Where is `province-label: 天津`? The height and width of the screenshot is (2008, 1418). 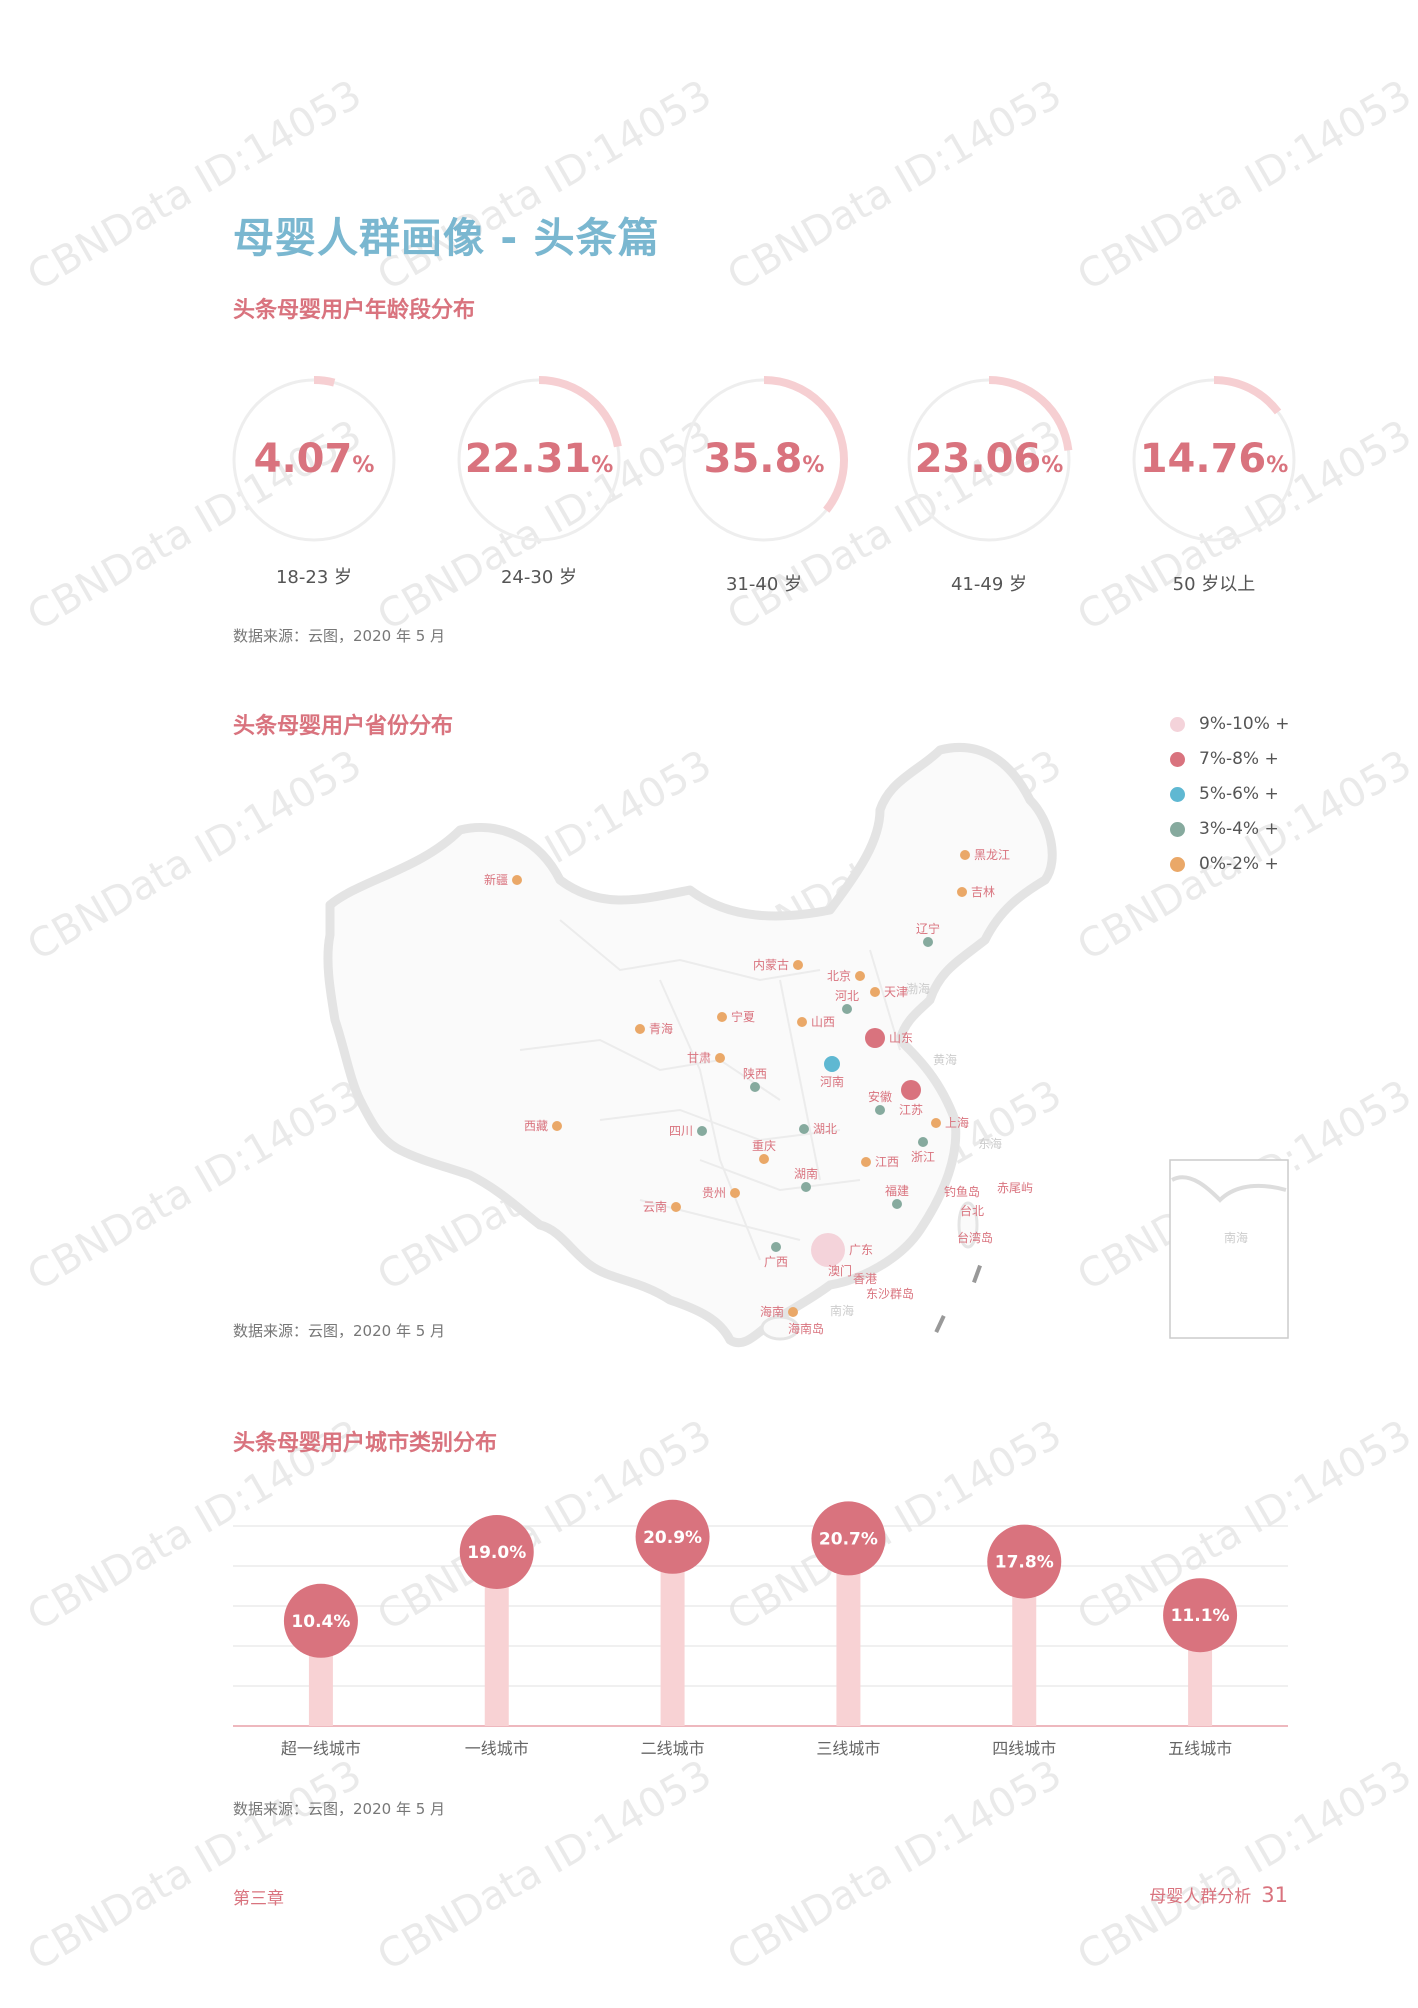 province-label: 天津 is located at coordinates (896, 992).